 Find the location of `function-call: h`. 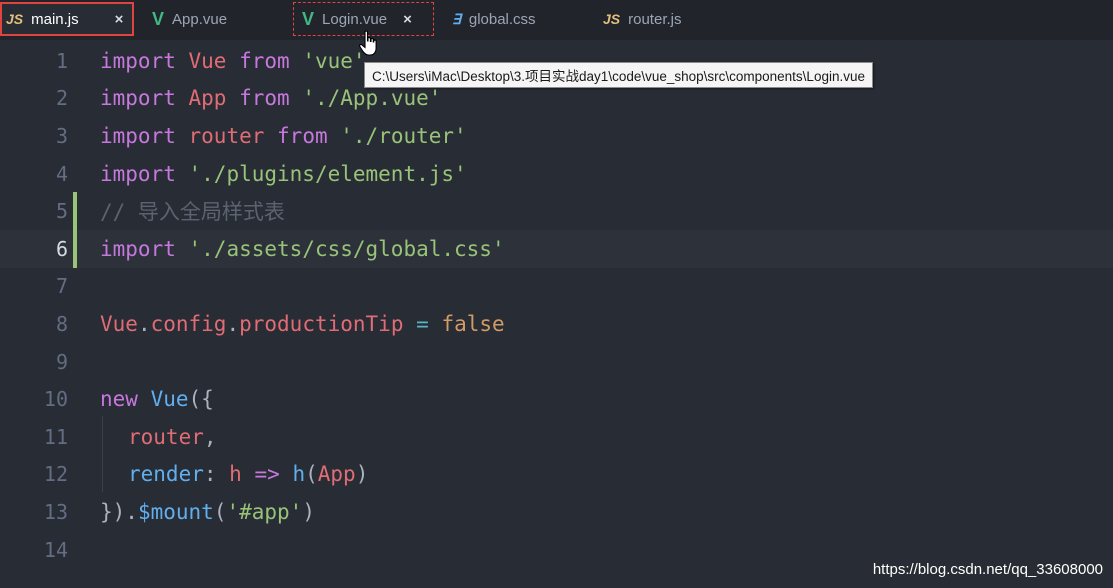

function-call: h is located at coordinates (299, 474).